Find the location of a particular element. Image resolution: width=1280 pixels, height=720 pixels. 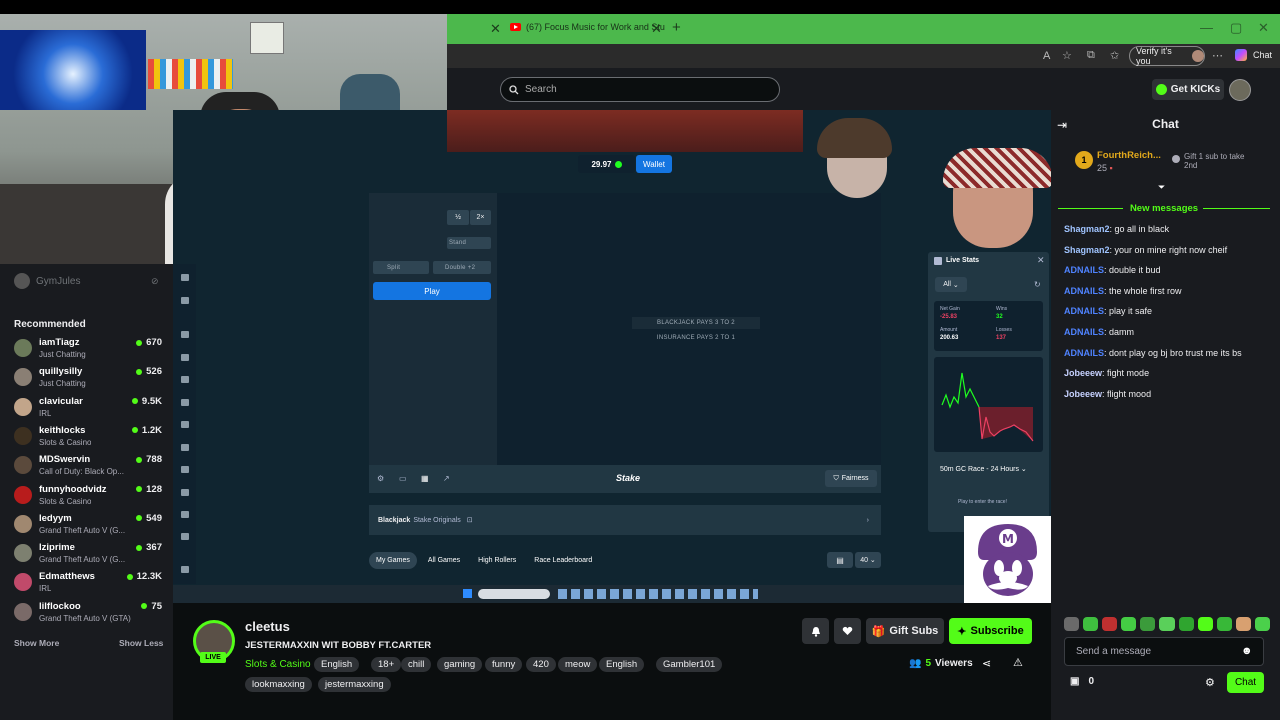

follow-heart-button is located at coordinates (847, 631).